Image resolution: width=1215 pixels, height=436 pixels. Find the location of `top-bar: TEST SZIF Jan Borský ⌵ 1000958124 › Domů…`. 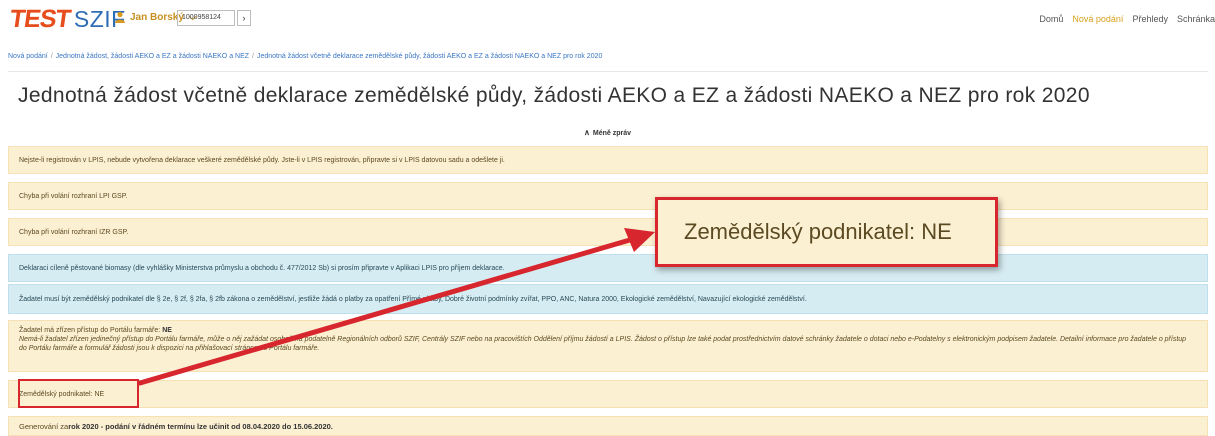

top-bar: TEST SZIF Jan Borský ⌵ 1000958124 › Domů… is located at coordinates (607, 19).